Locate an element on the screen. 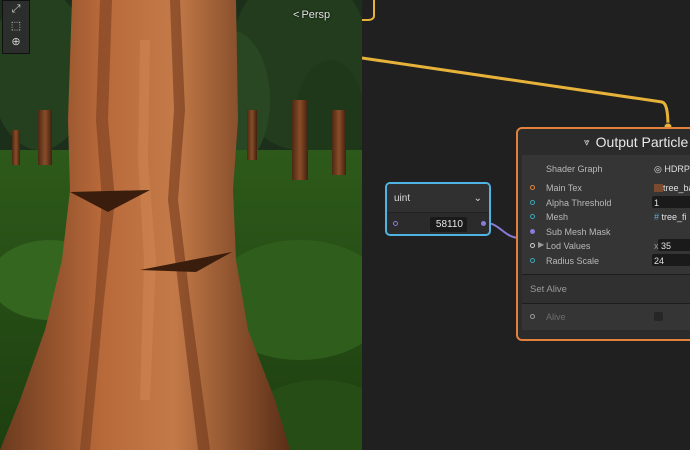  uint-input-port is located at coordinates (395, 223).